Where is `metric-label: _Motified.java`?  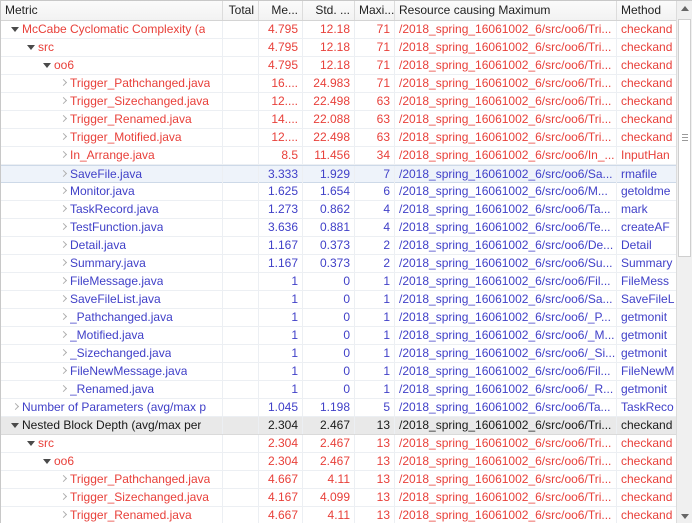
metric-label: _Motified.java is located at coordinates (107, 335).